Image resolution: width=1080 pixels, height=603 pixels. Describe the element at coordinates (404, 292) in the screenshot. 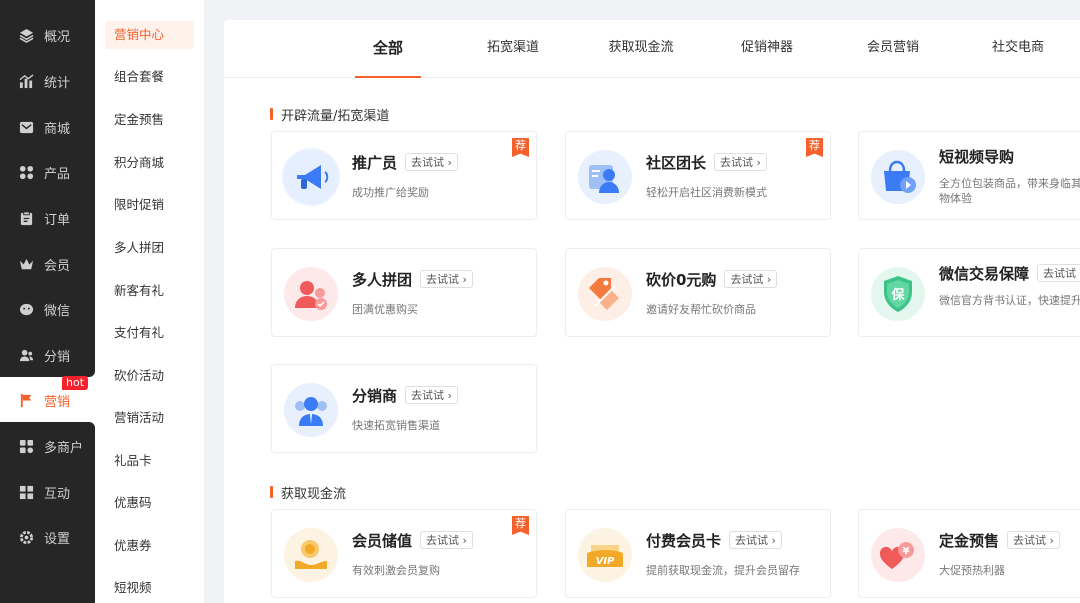

I see `feature-card-group-buy: 多人拼团 去试试 › 团满优惠购买` at that location.